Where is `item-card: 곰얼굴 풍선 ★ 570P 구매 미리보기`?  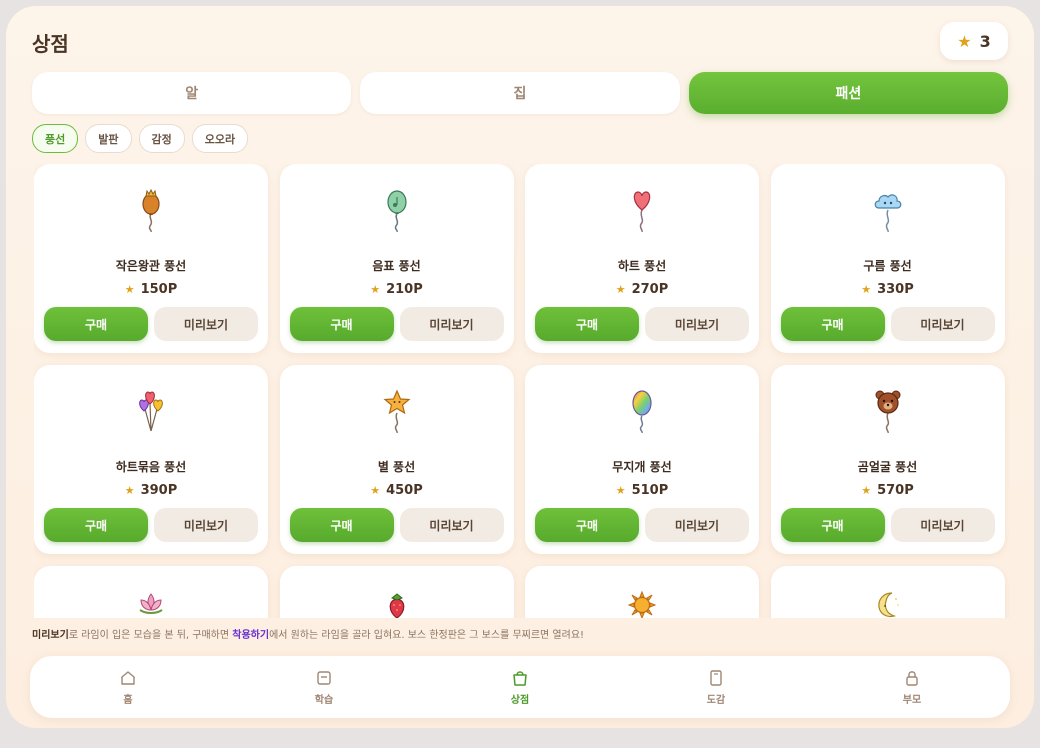 item-card: 곰얼굴 풍선 ★ 570P 구매 미리보기 is located at coordinates (887, 459).